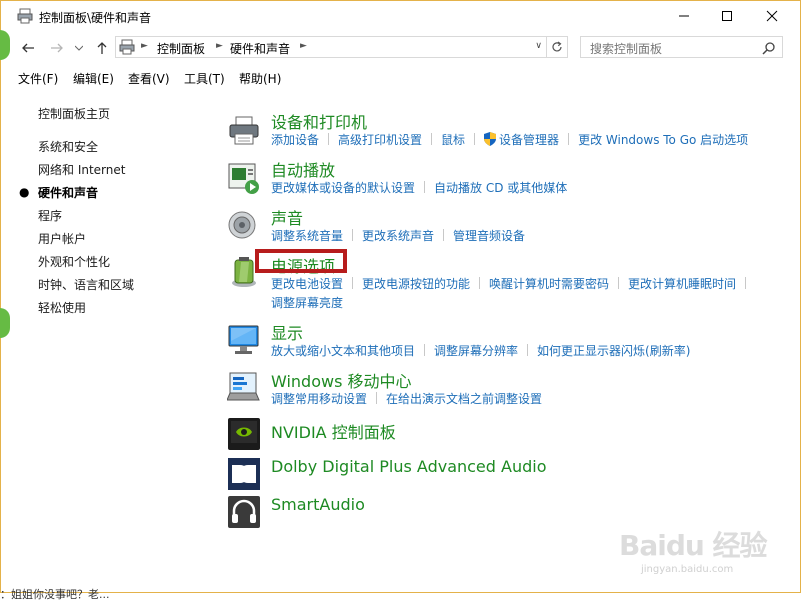  Describe the element at coordinates (307, 236) in the screenshot. I see `link-adjust-volume: 调整系统音量` at that location.